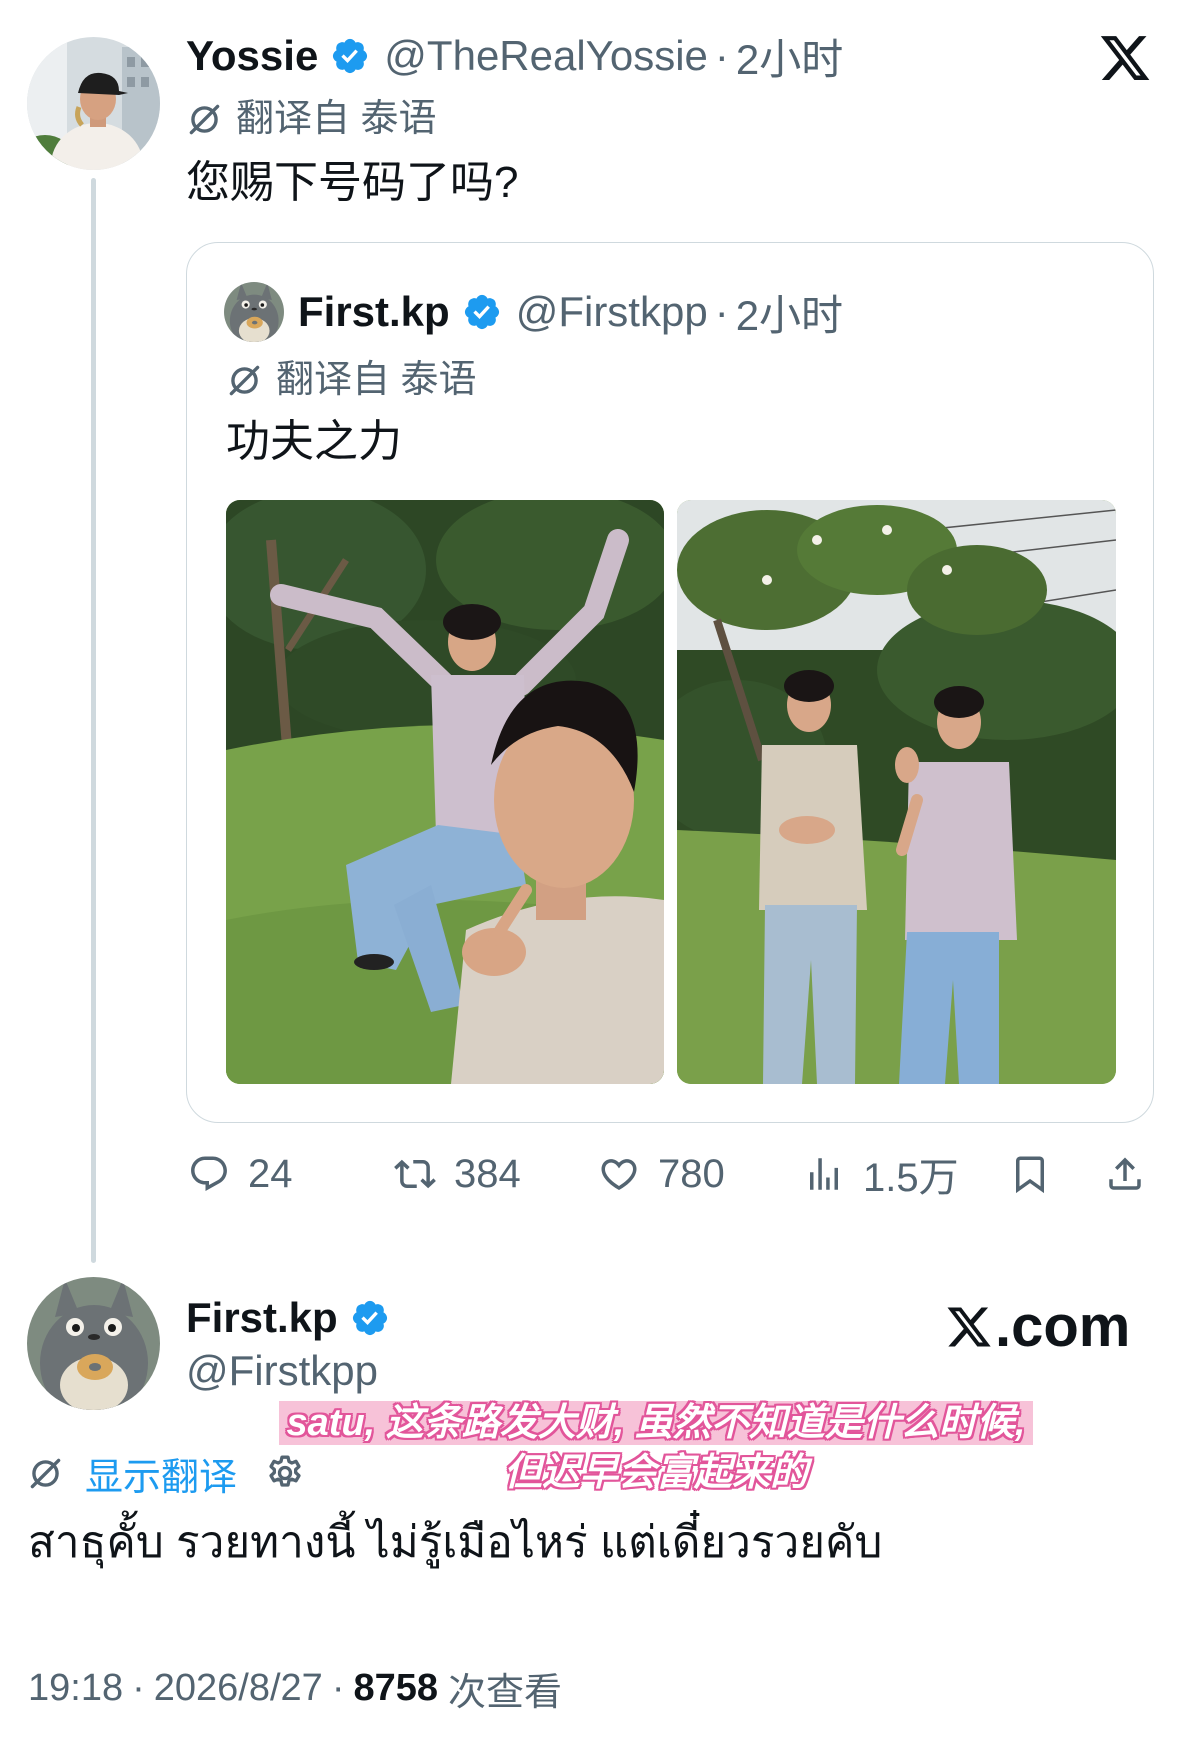 Image resolution: width=1179 pixels, height=1739 pixels. What do you see at coordinates (789, 56) in the screenshot?
I see `post-time: 2小时` at bounding box center [789, 56].